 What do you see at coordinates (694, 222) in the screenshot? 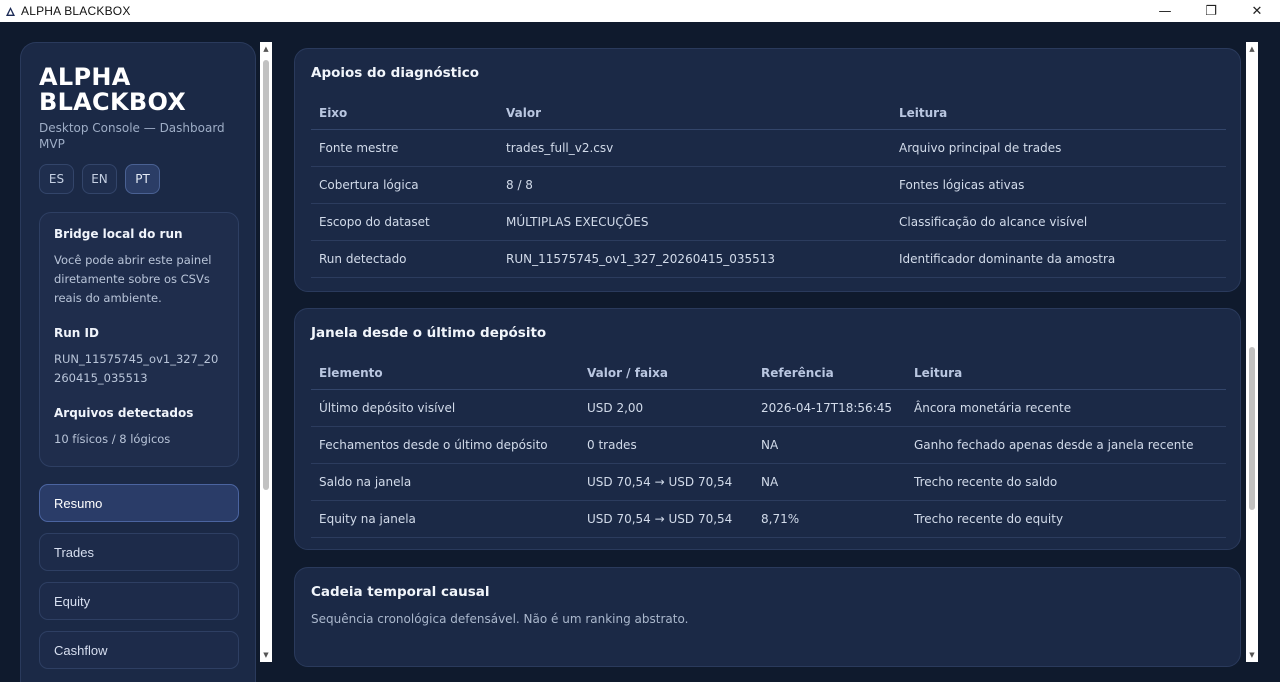
I see `table-cell: MÚLTIPLAS EXECUÇÕES` at bounding box center [694, 222].